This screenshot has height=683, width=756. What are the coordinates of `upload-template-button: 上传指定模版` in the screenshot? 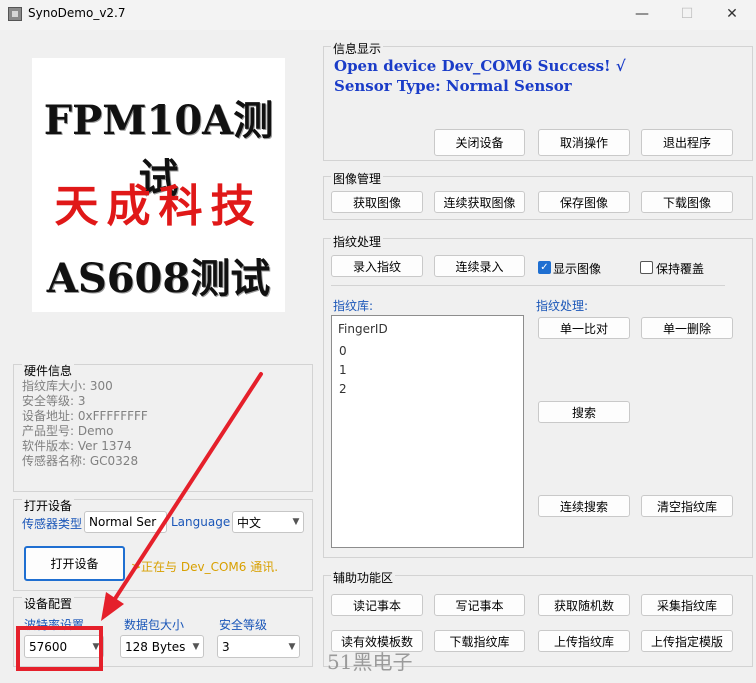 It's located at (687, 641).